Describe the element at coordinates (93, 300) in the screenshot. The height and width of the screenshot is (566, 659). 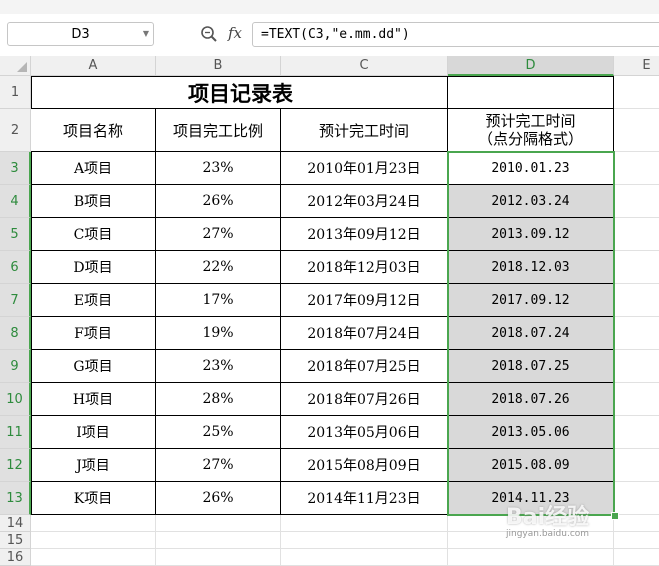
I see `table-cell-a7: E项目` at that location.